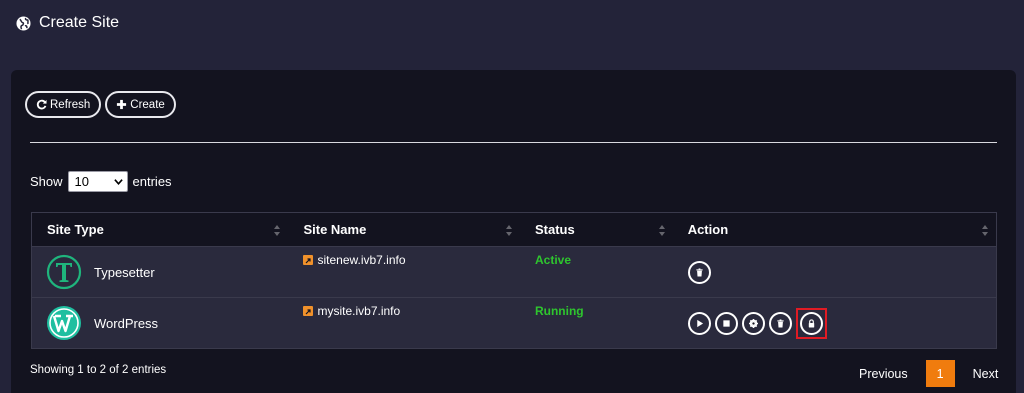 This screenshot has height=393, width=1024. What do you see at coordinates (513, 142) in the screenshot?
I see `divider` at bounding box center [513, 142].